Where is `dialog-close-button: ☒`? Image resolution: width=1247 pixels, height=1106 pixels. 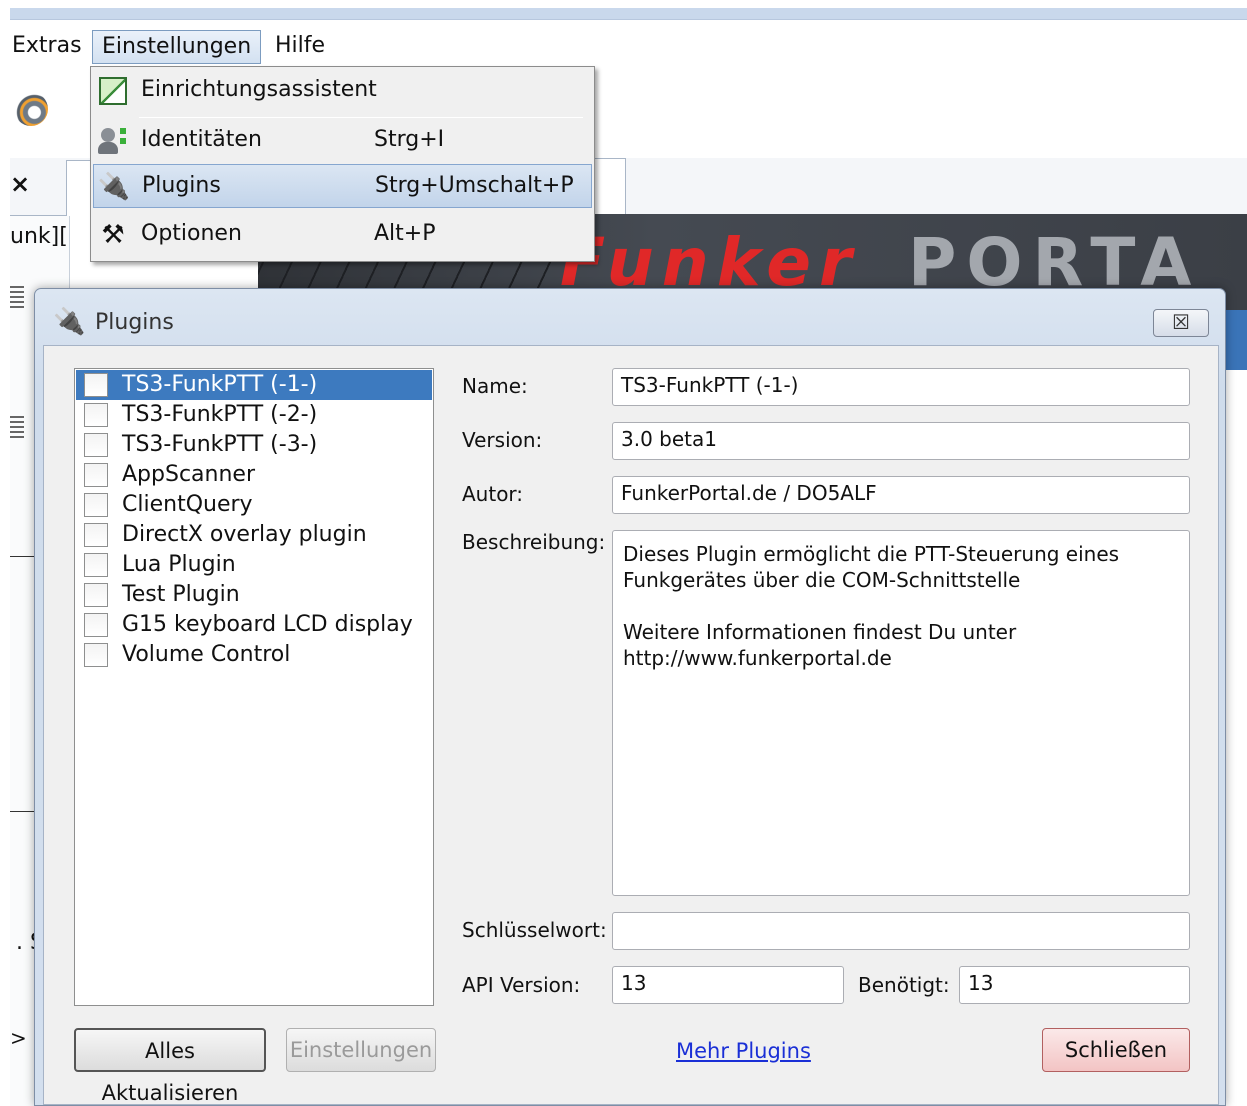
dialog-close-button: ☒ is located at coordinates (1181, 323).